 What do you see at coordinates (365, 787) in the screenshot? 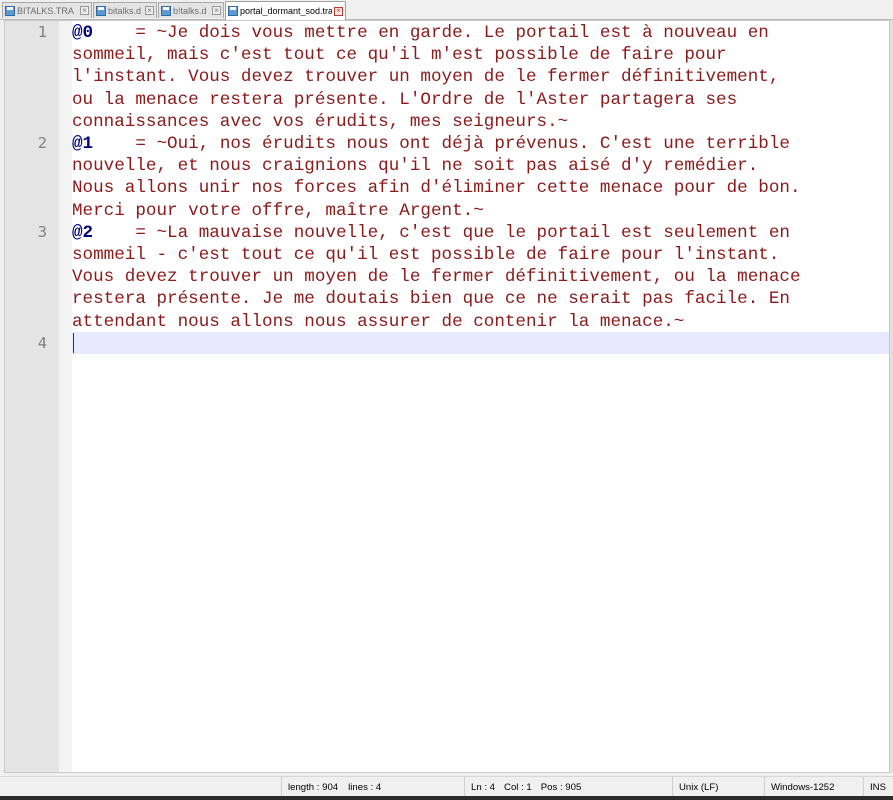
I see `status-lines: lines : 4` at bounding box center [365, 787].